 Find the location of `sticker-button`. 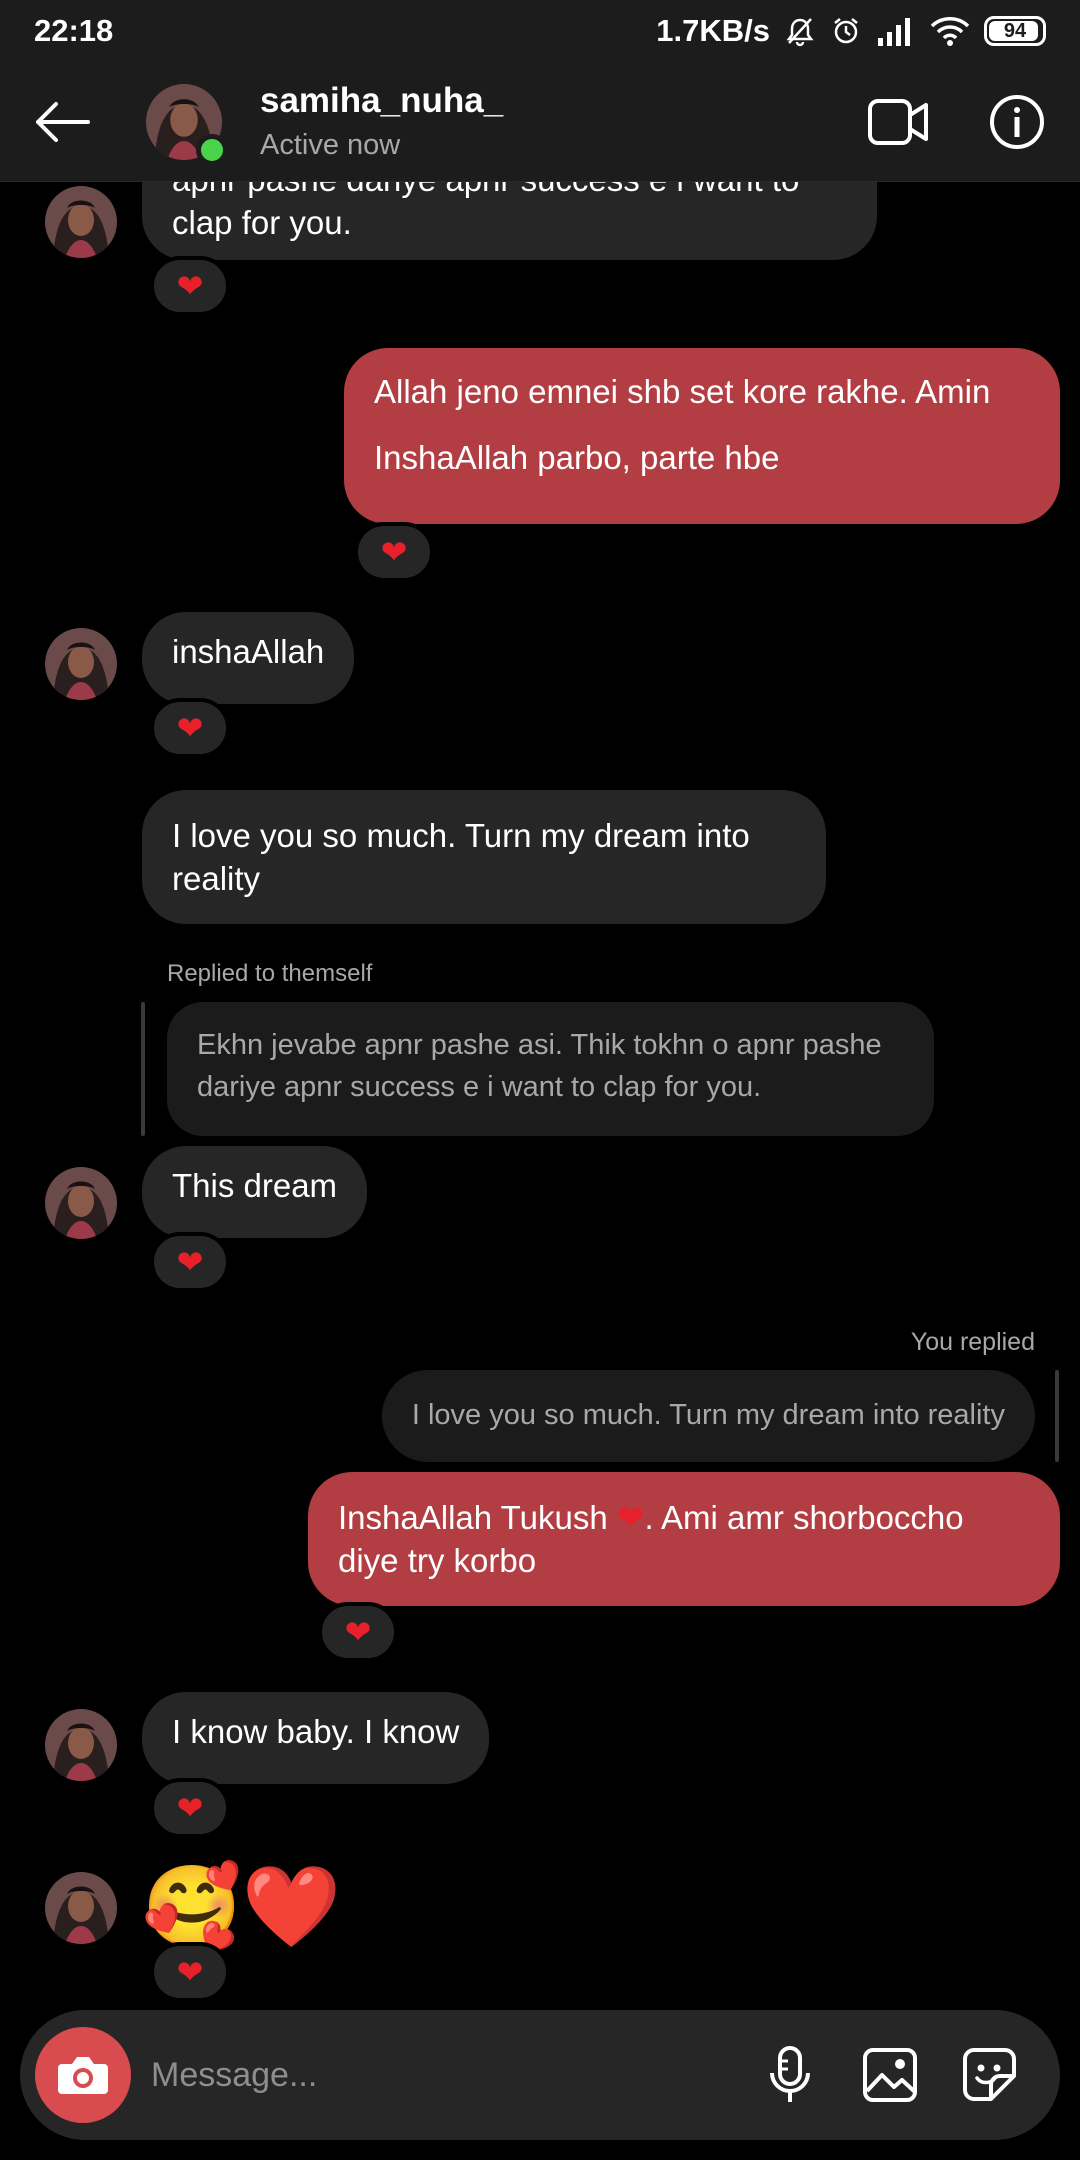

sticker-button is located at coordinates (990, 2075).